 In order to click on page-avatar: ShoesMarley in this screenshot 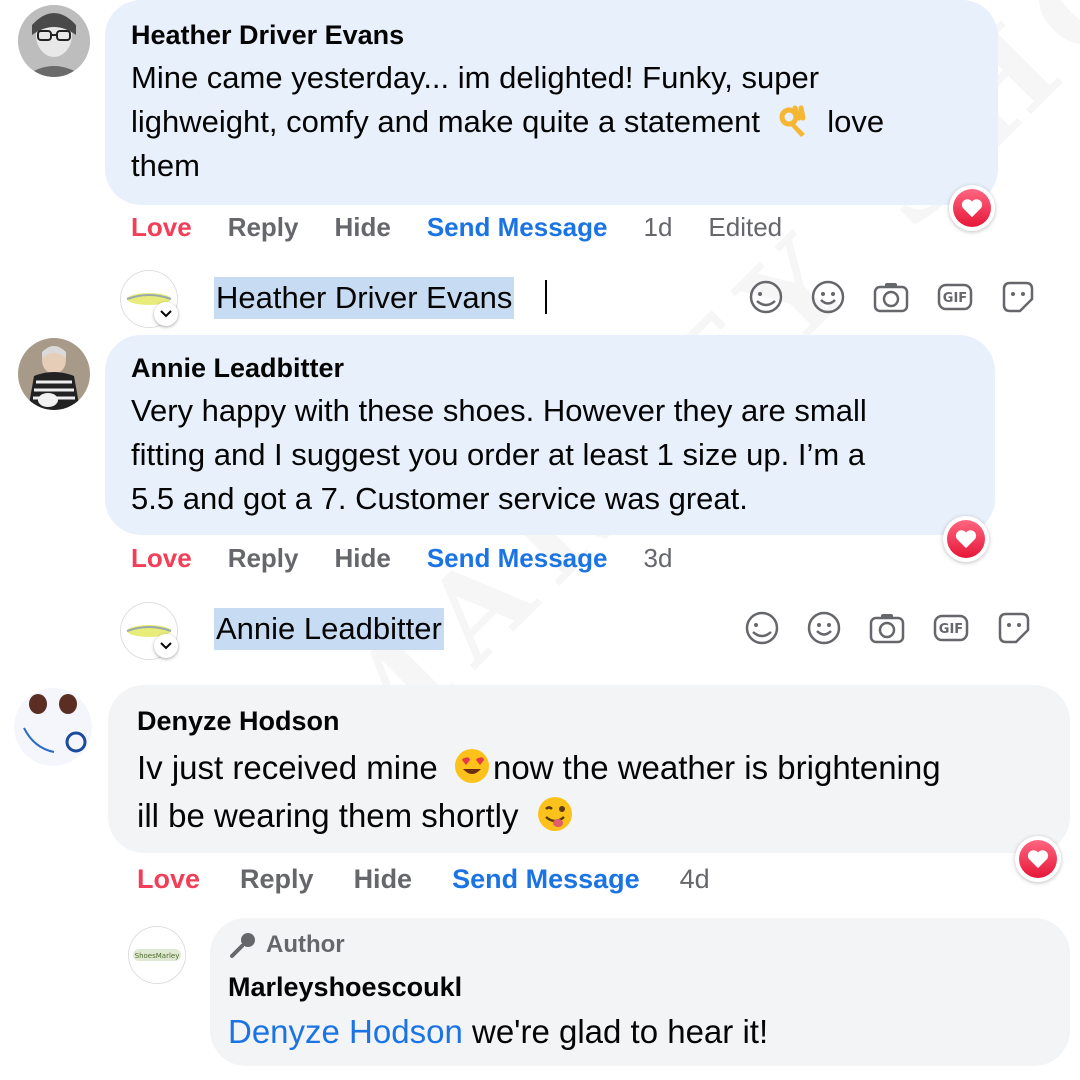, I will do `click(157, 955)`.